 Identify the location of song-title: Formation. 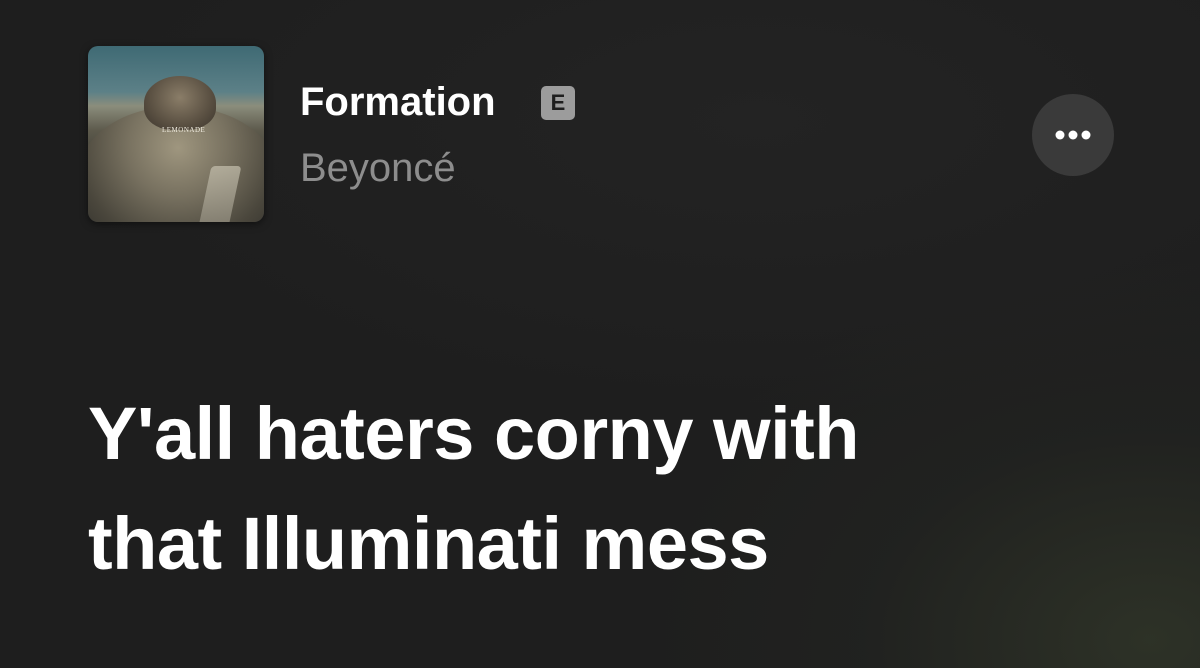
(398, 102).